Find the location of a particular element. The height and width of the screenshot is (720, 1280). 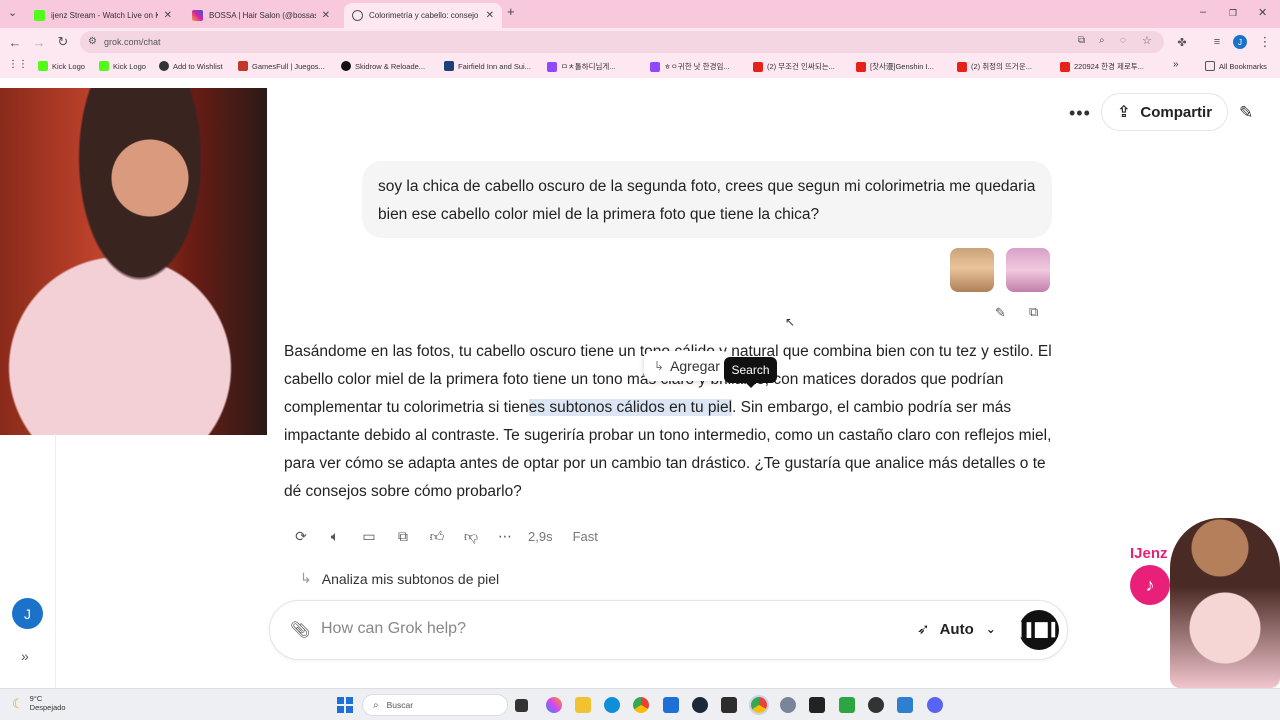

discord-icon is located at coordinates (935, 705).